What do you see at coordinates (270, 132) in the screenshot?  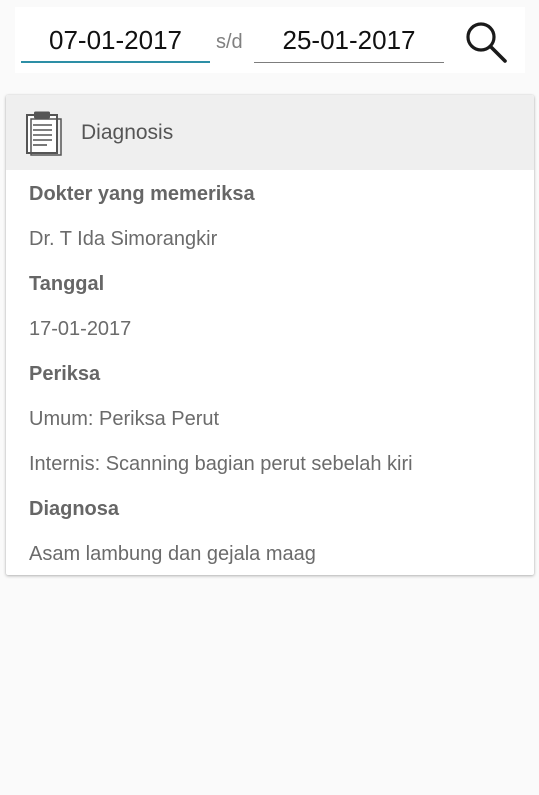 I see `card-header: Diagnosis` at bounding box center [270, 132].